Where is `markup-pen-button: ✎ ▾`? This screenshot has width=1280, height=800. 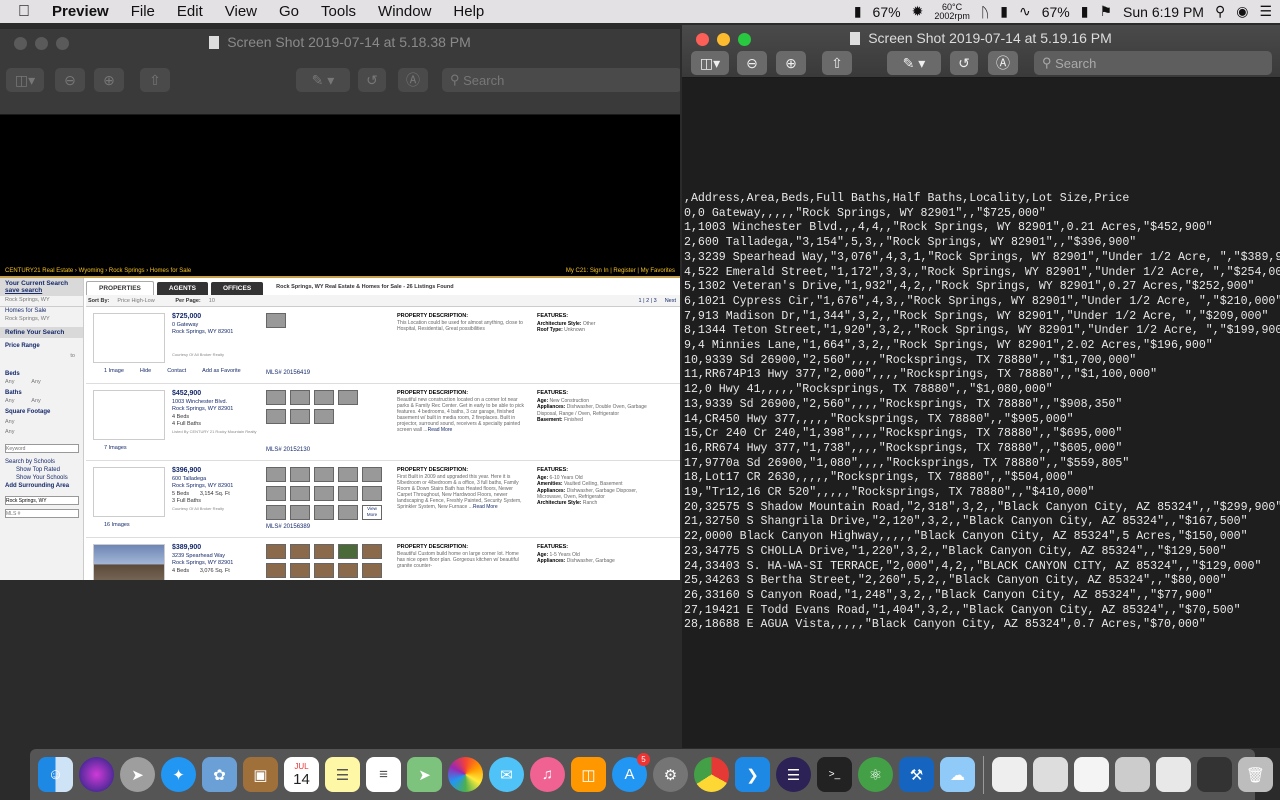 markup-pen-button: ✎ ▾ is located at coordinates (914, 63).